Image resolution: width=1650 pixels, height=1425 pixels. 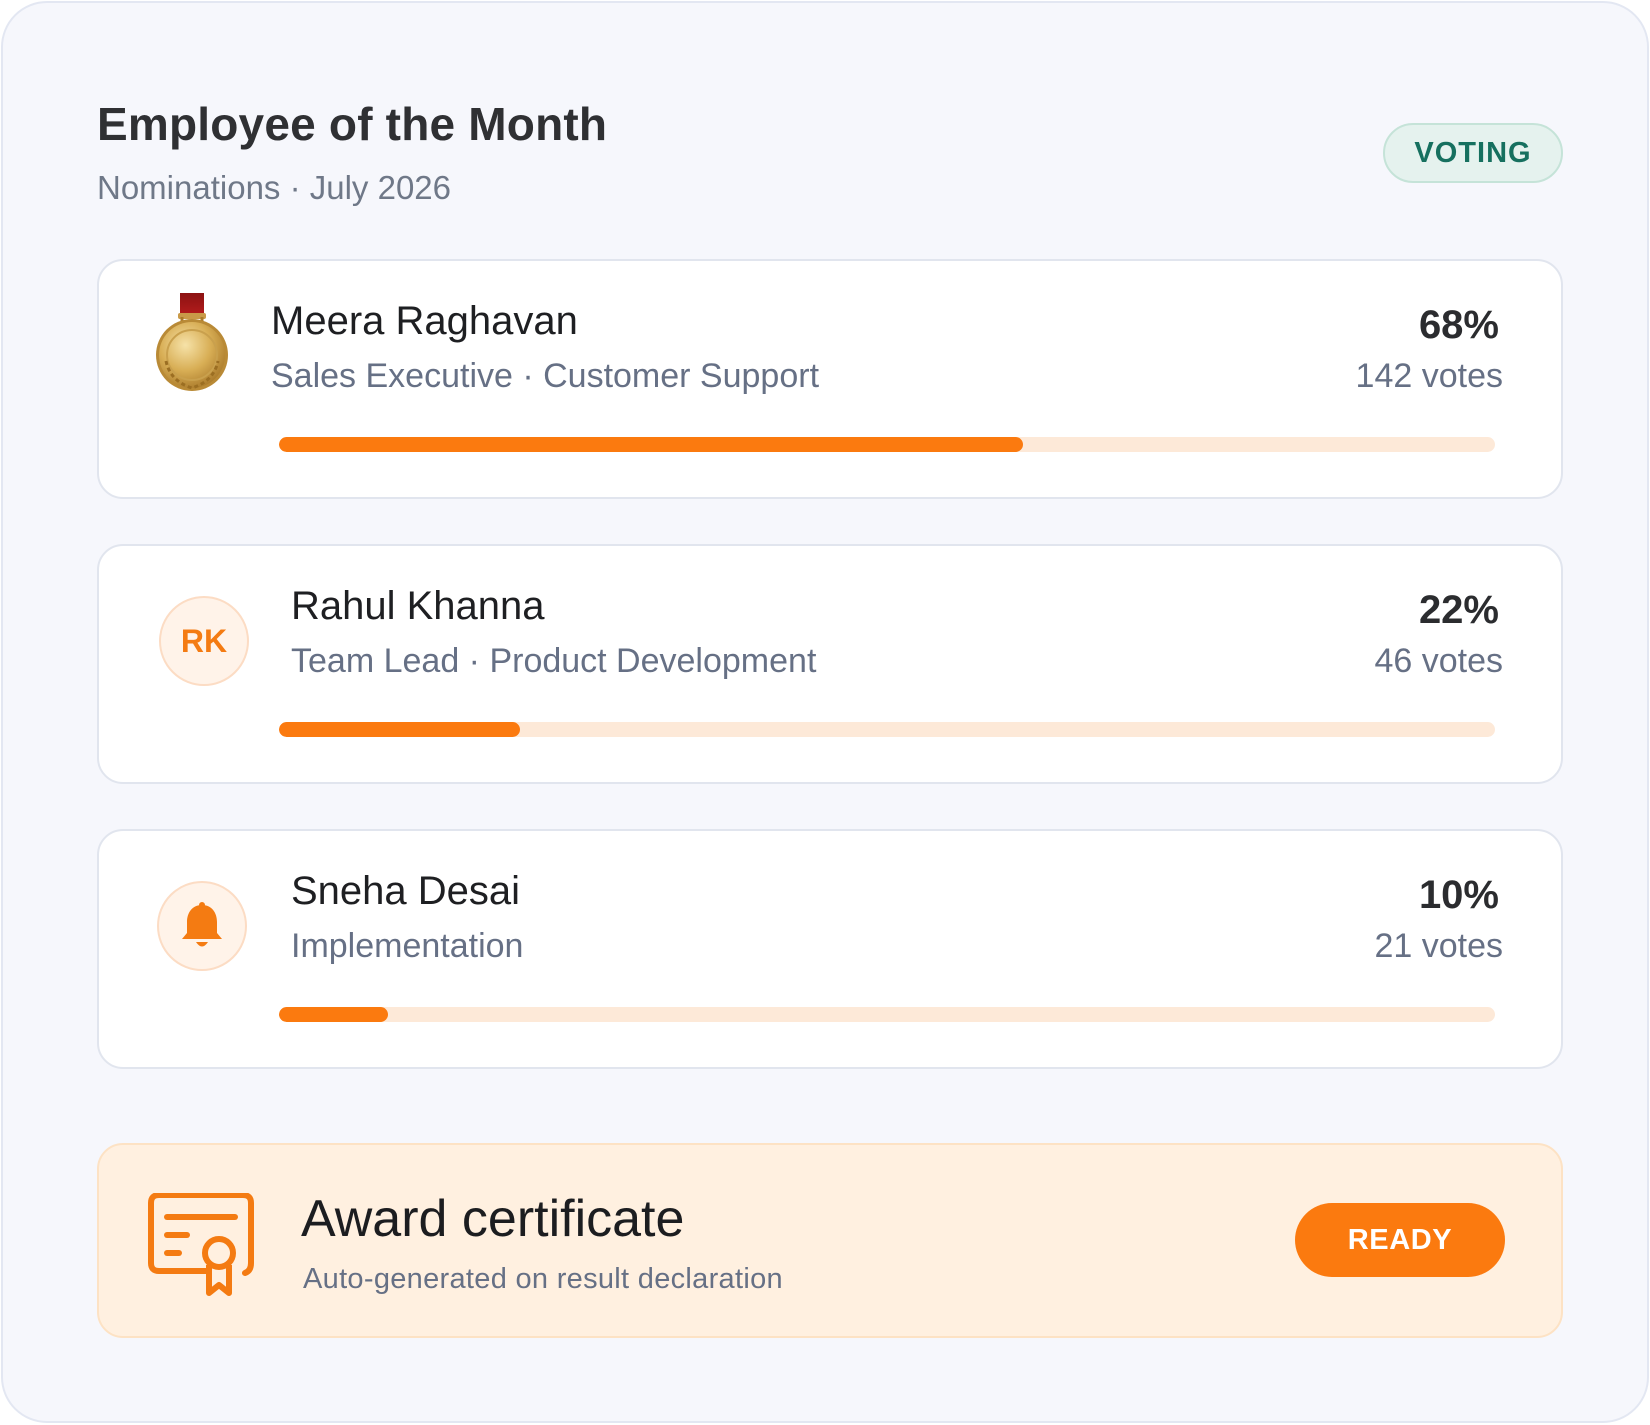 What do you see at coordinates (1458, 895) in the screenshot?
I see `vote-percent: 10%` at bounding box center [1458, 895].